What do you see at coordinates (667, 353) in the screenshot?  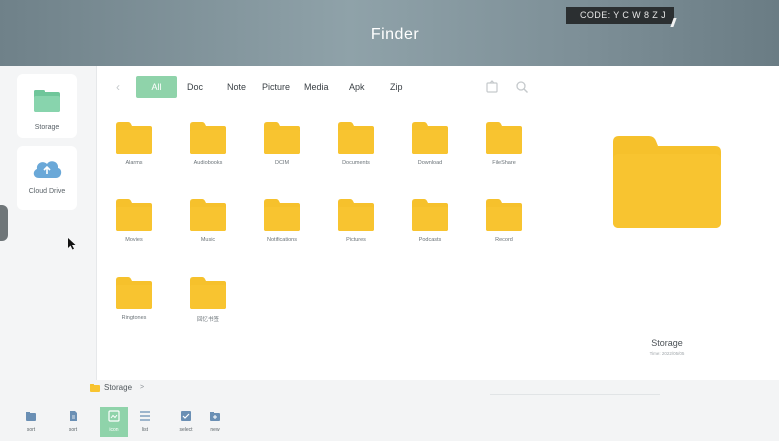 I see `preview-time: Time: 2022/05/05` at bounding box center [667, 353].